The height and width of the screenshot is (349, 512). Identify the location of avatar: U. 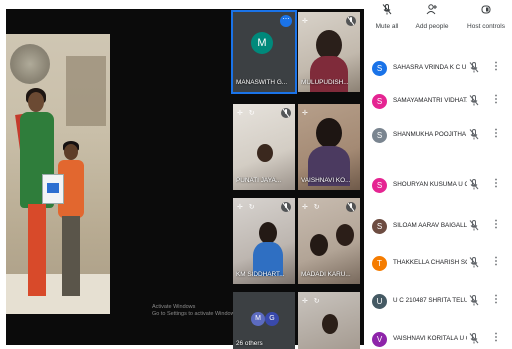
(379, 301).